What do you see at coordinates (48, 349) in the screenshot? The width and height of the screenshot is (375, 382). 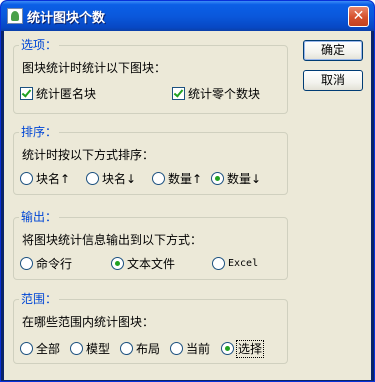 I see `radio-label: 全部` at bounding box center [48, 349].